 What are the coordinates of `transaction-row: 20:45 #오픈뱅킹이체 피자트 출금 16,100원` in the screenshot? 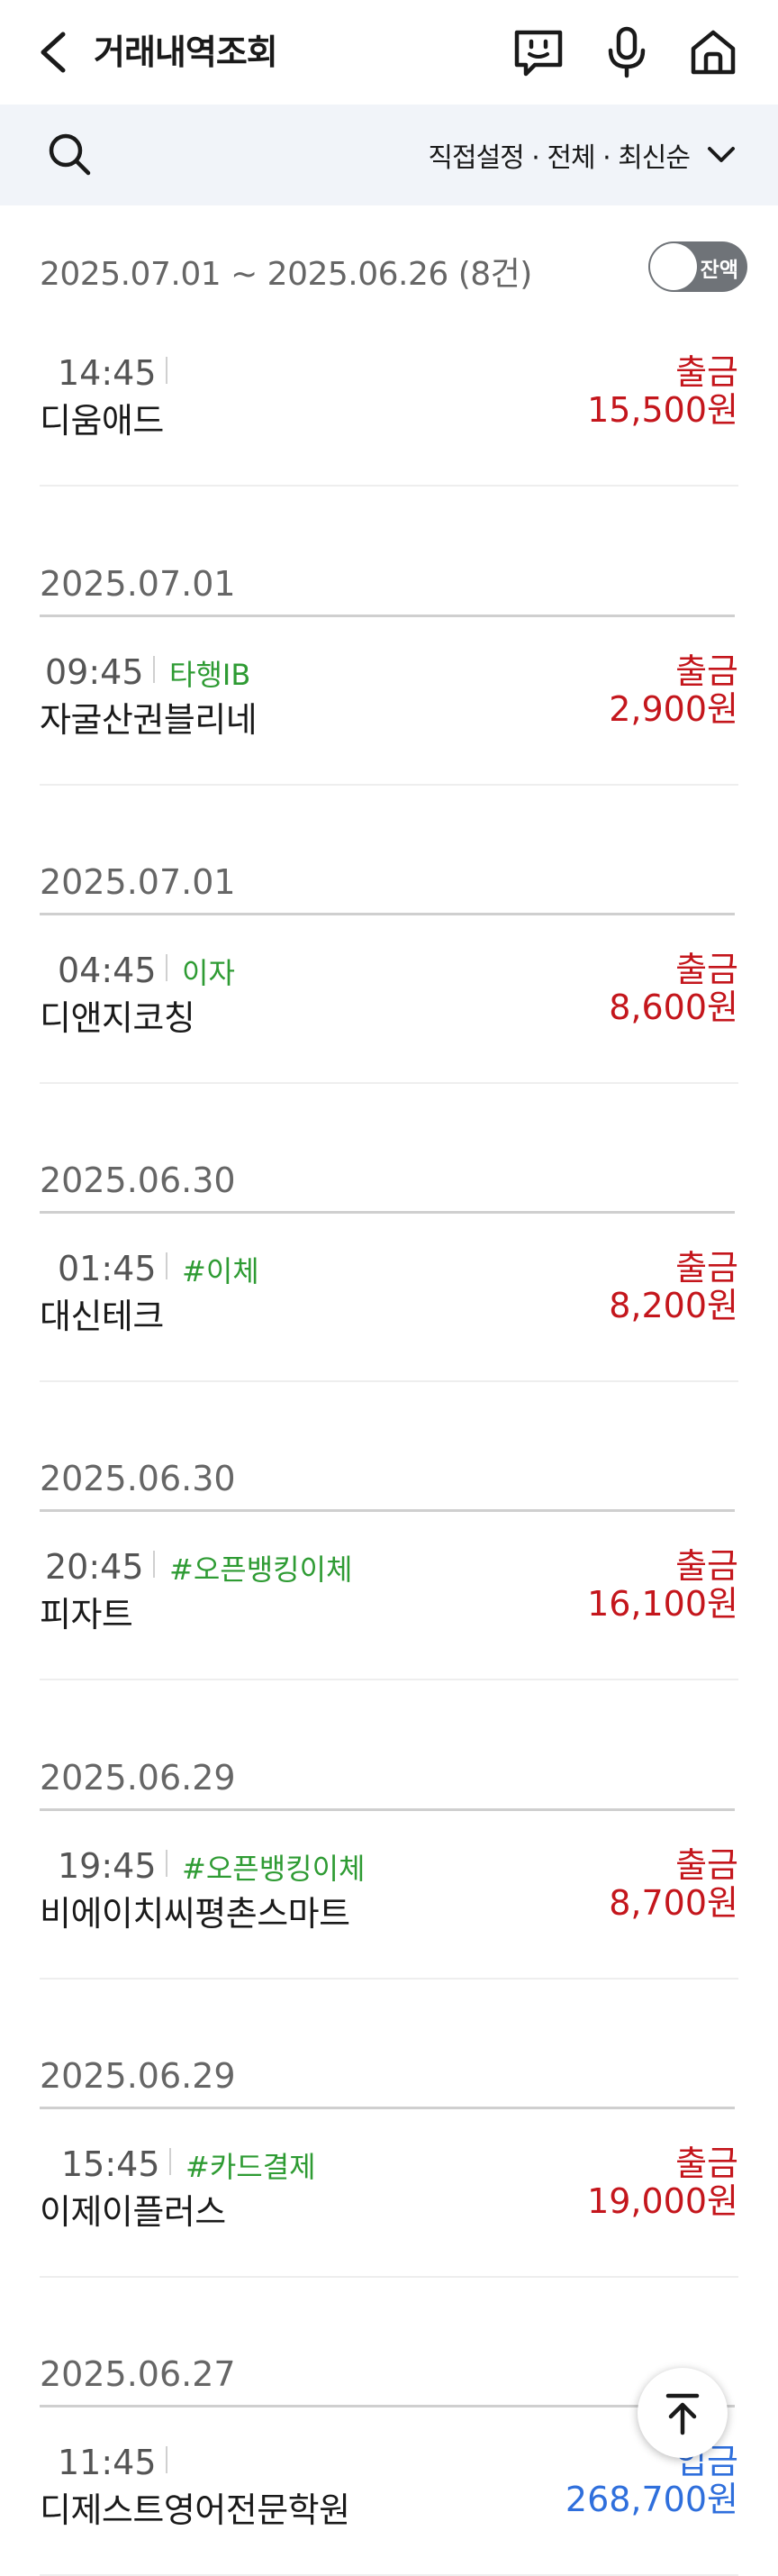 It's located at (389, 1607).